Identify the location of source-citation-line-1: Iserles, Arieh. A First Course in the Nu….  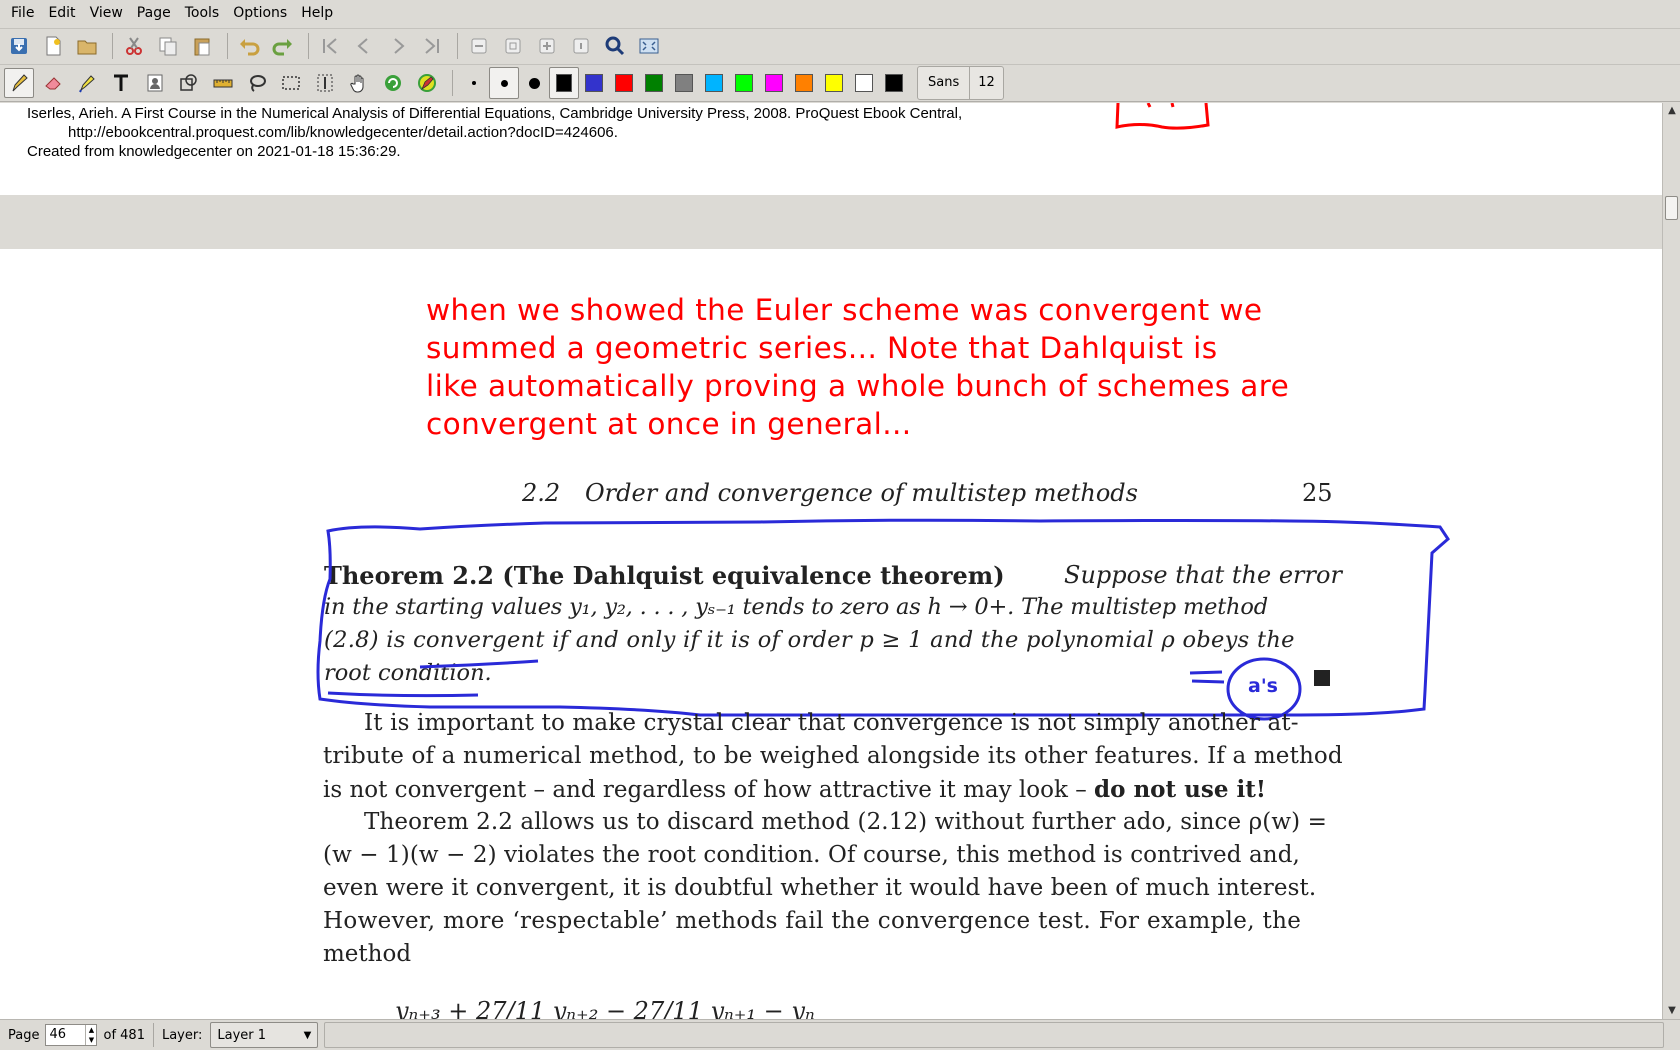
(495, 113).